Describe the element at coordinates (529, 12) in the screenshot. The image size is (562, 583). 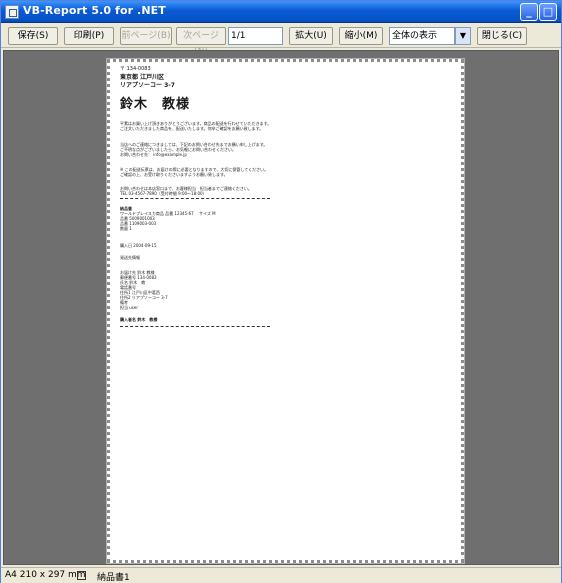
I see `minimize-button: _` at that location.